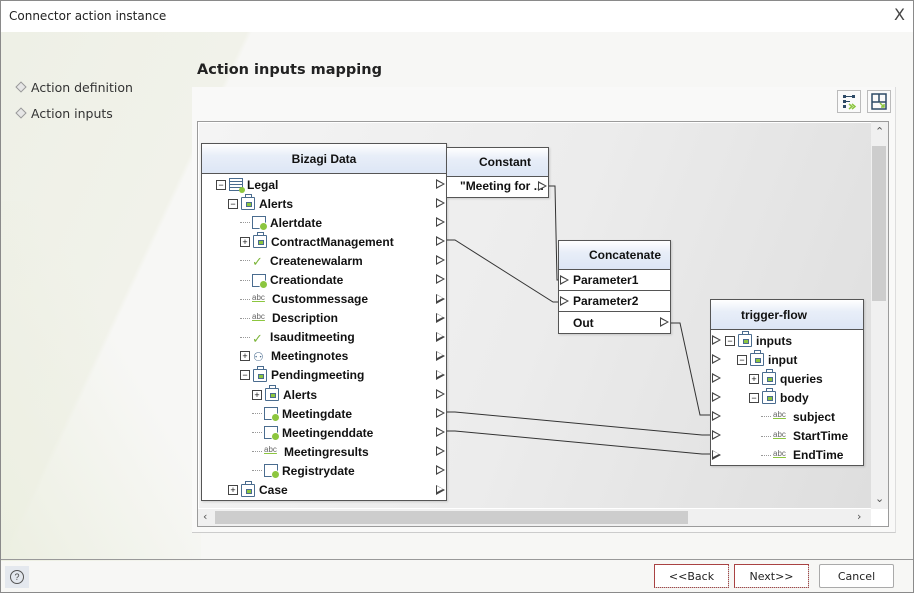 The image size is (914, 593). What do you see at coordinates (614, 301) in the screenshot?
I see `parameter2-row: Parameter2` at bounding box center [614, 301].